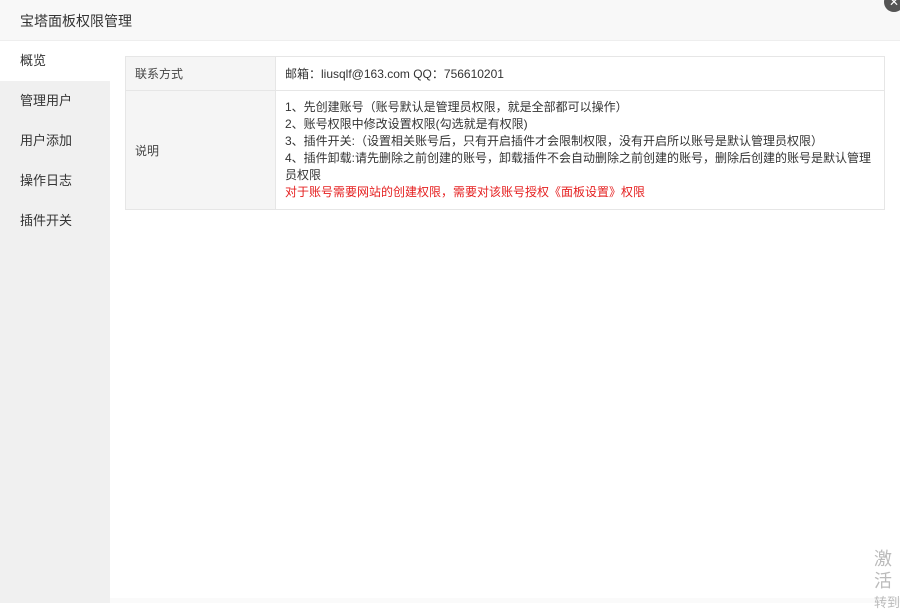 Image resolution: width=900 pixels, height=614 pixels. Describe the element at coordinates (505, 600) in the screenshot. I see `bottom-strip` at that location.